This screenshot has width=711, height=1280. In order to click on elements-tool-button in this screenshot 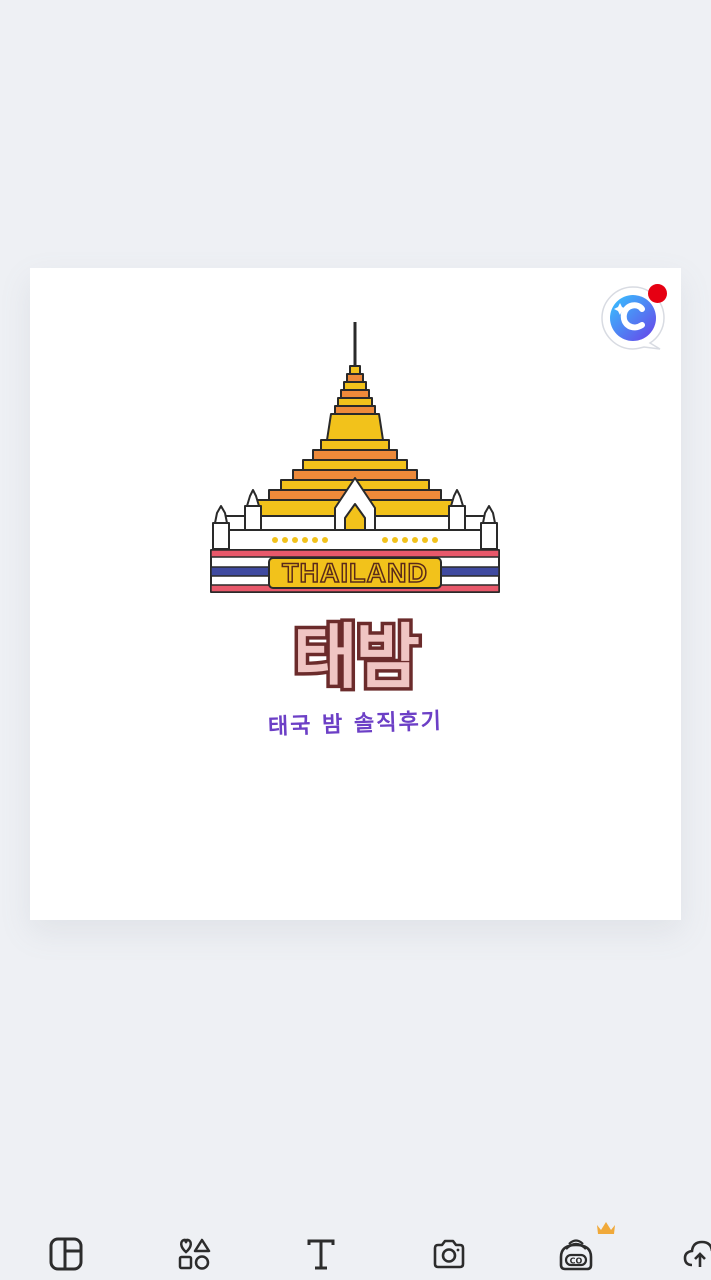, I will do `click(194, 1254)`.